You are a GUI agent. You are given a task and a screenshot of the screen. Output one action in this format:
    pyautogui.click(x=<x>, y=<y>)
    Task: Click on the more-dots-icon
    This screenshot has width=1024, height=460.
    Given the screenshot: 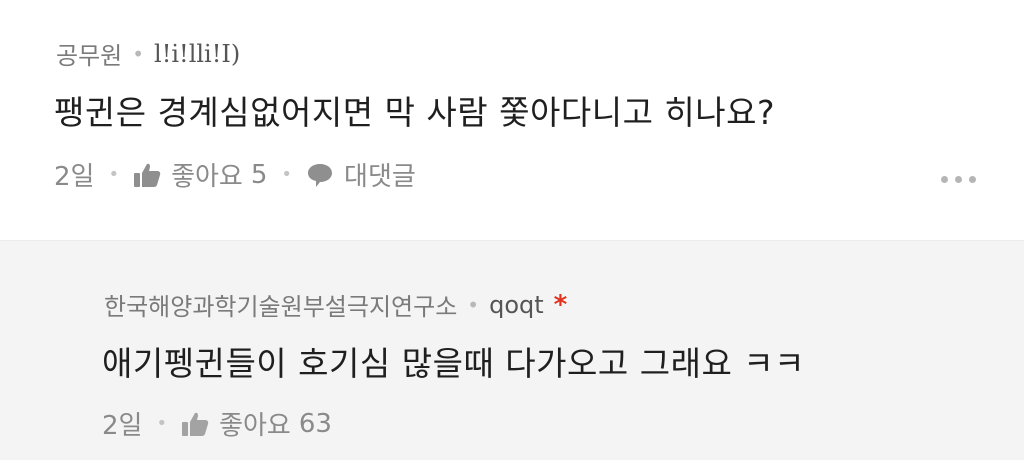 What is the action you would take?
    pyautogui.click(x=958, y=179)
    